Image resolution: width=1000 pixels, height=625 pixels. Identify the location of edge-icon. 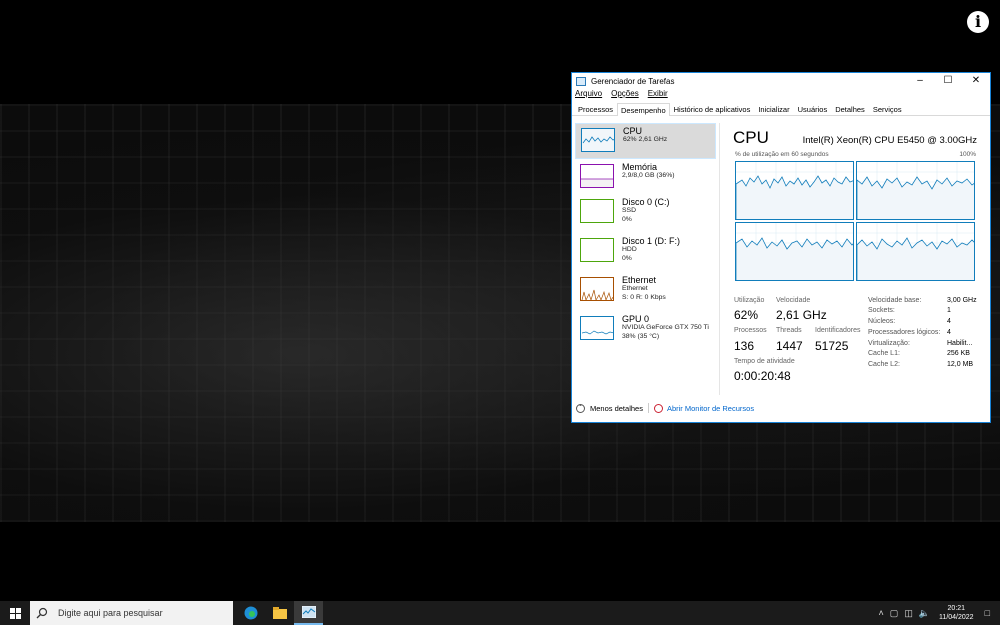
(250, 613).